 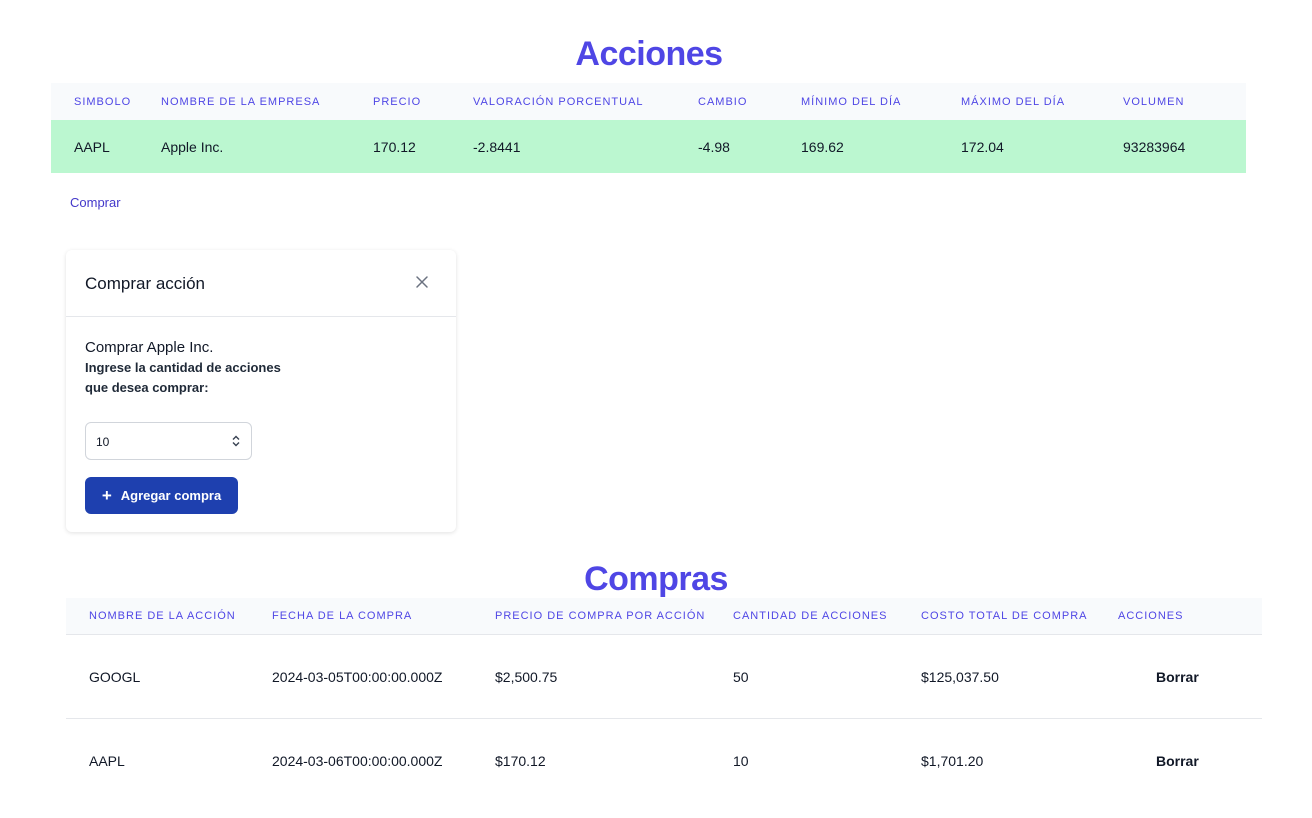 What do you see at coordinates (149, 347) in the screenshot?
I see `modal-heading: Comprar Apple Inc.` at bounding box center [149, 347].